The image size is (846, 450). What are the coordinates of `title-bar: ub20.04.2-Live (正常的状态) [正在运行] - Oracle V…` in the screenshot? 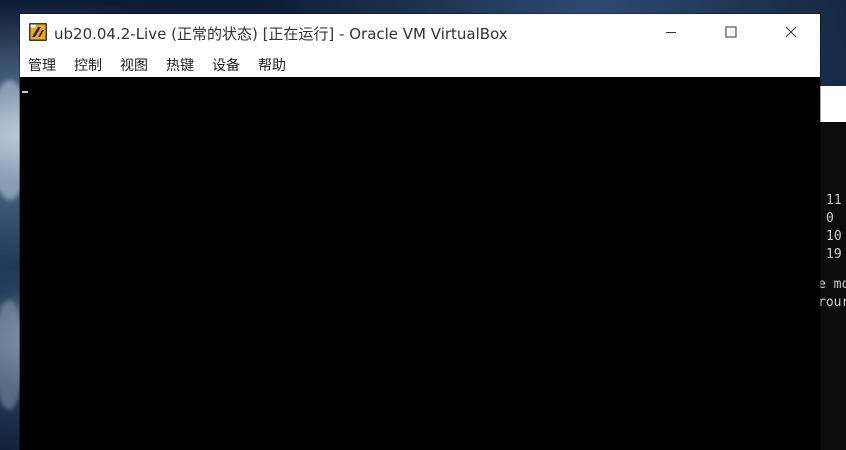 It's located at (420, 32).